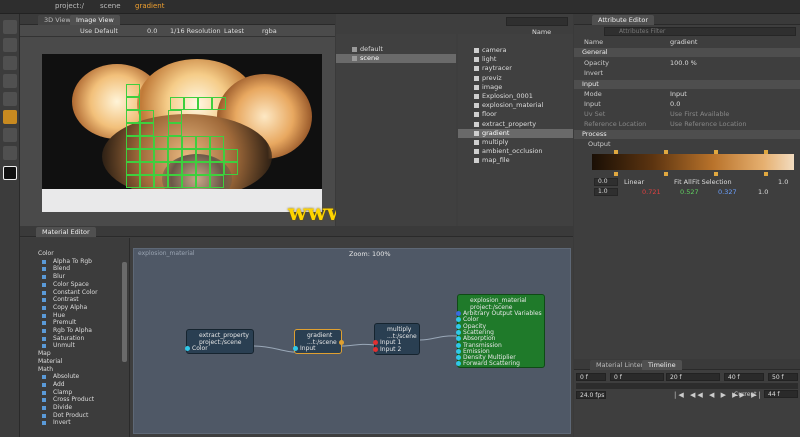 This screenshot has width=800, height=437. Describe the element at coordinates (74, 269) in the screenshot. I see `list-item: Blend` at that location.